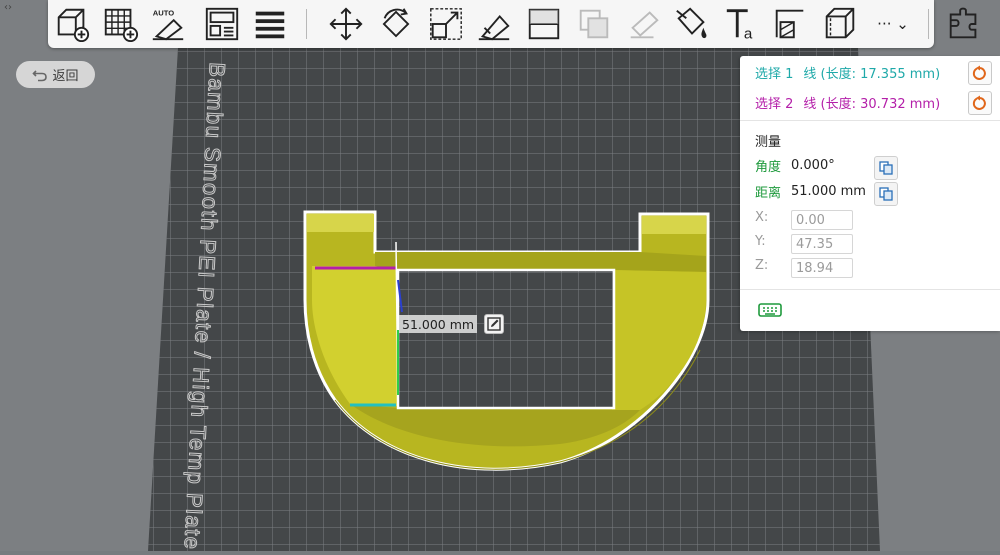 The width and height of the screenshot is (1000, 555). What do you see at coordinates (65, 76) in the screenshot?
I see `back-label: 返回` at bounding box center [65, 76].